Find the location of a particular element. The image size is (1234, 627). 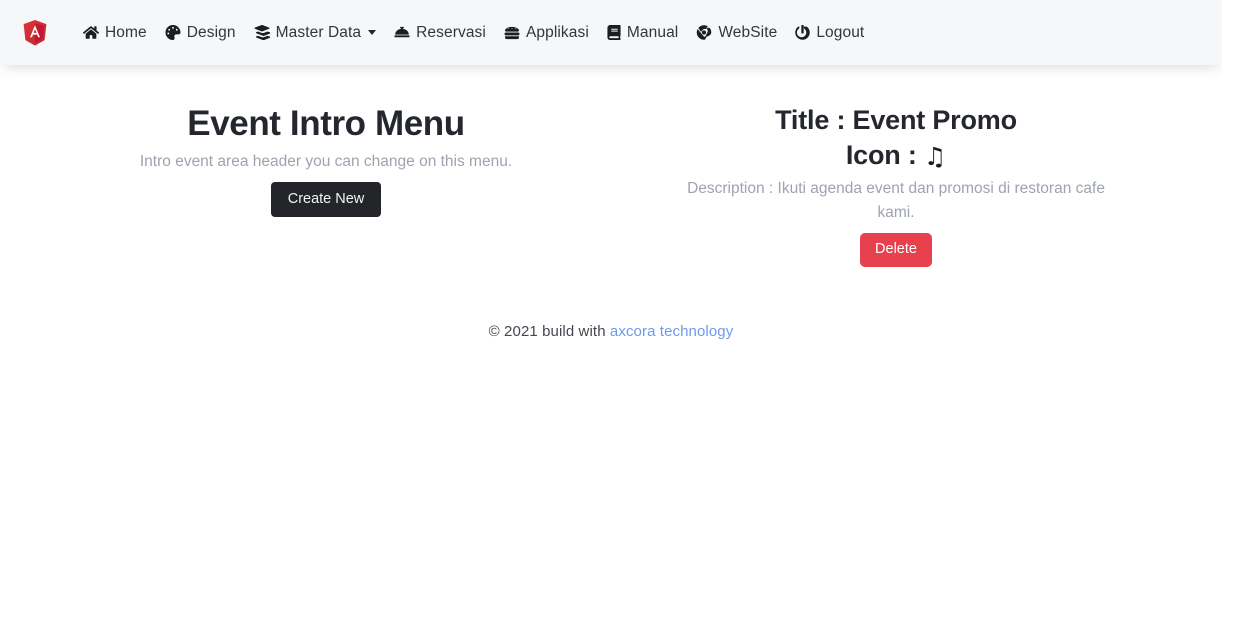

nav-item-label: Home is located at coordinates (126, 32).